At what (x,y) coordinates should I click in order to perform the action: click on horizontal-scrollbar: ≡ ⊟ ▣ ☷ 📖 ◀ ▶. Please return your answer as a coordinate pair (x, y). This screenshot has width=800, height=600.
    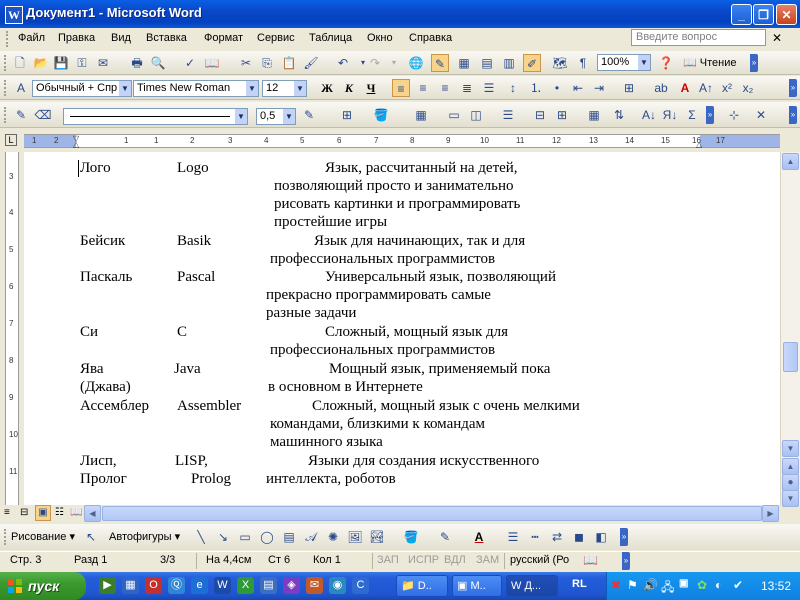
    Looking at the image, I should click on (390, 513).